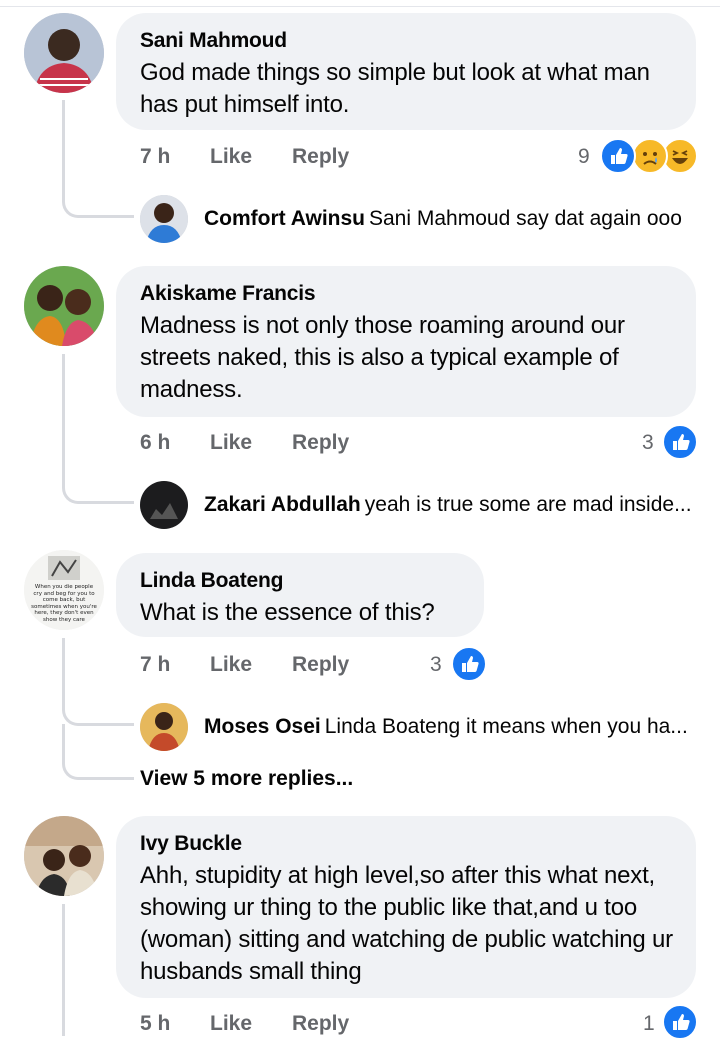  Describe the element at coordinates (301, 580) in the screenshot. I see `commenter-name: Linda Boateng` at that location.